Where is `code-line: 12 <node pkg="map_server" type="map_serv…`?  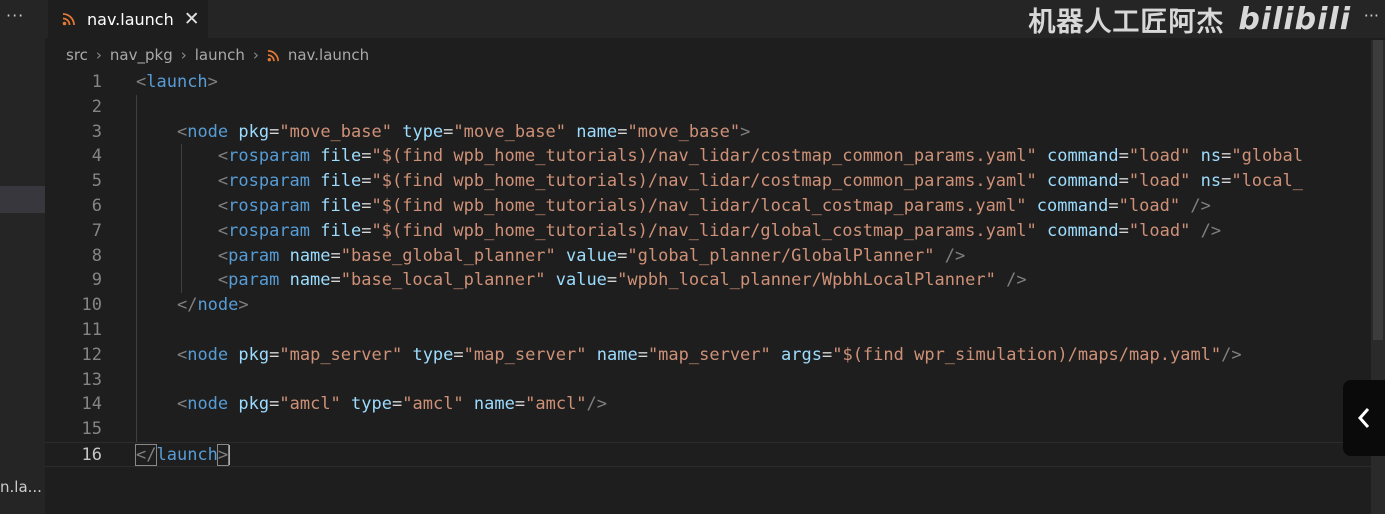
code-line: 12 <node pkg="map_server" type="map_serv… is located at coordinates (715, 355).